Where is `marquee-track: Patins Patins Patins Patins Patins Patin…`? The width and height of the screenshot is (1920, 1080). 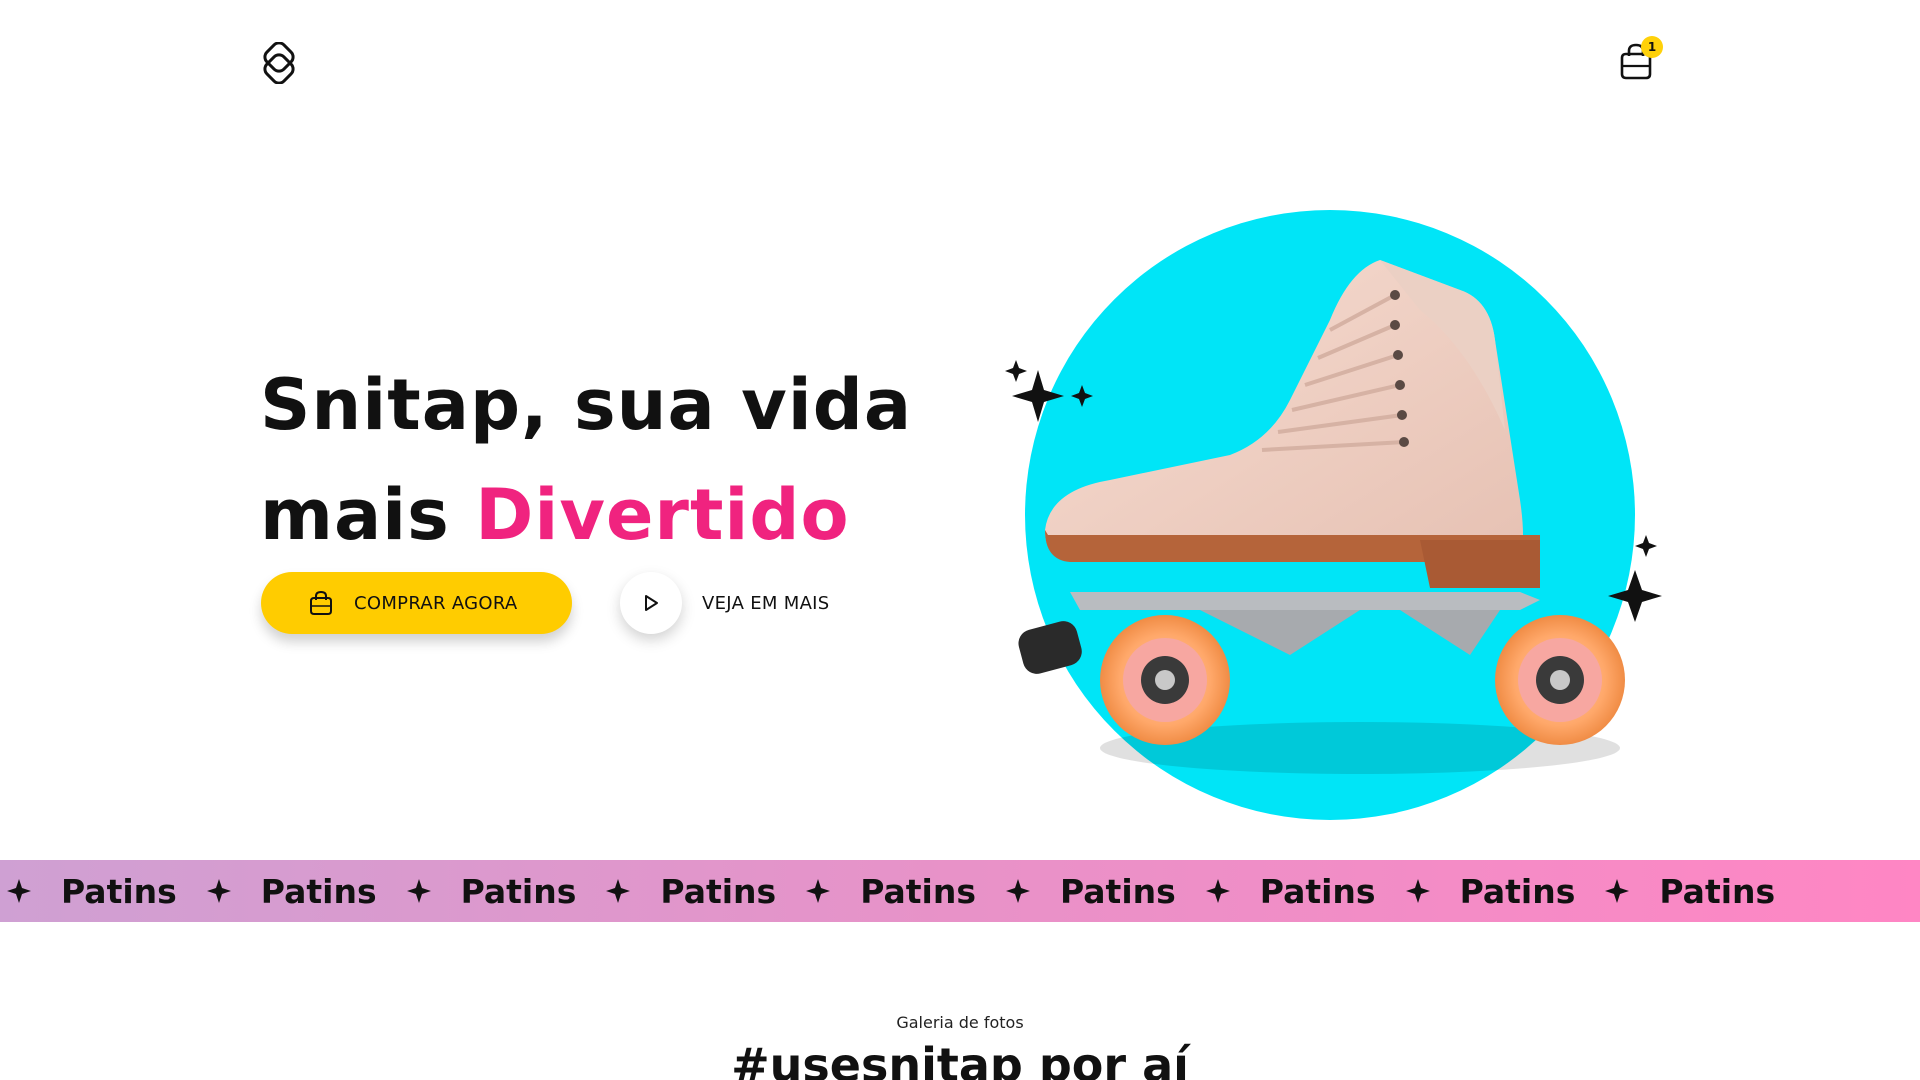 marquee-track: Patins Patins Patins Patins Patins Patin… is located at coordinates (887, 891).